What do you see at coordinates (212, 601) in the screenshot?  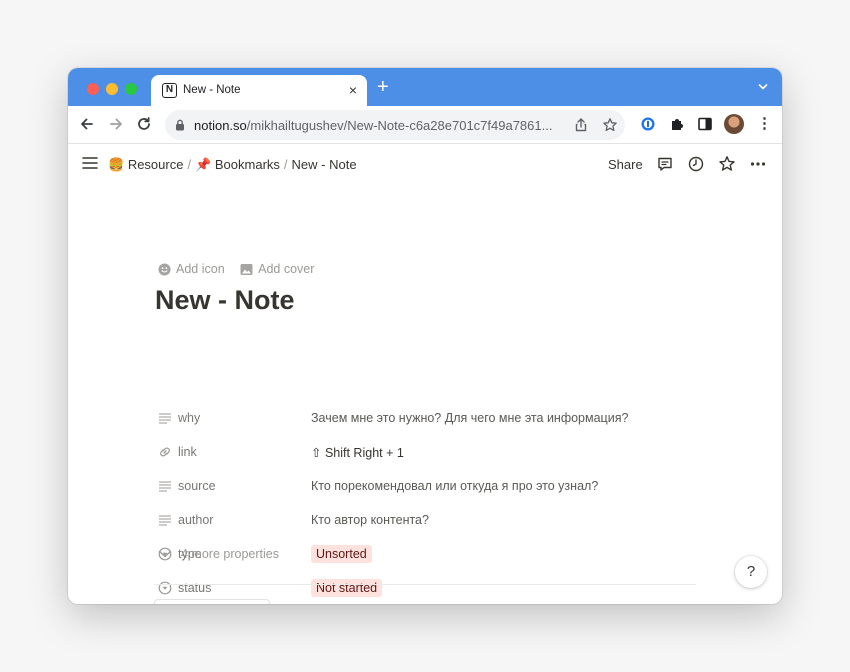 I see `comment-box-partial` at bounding box center [212, 601].